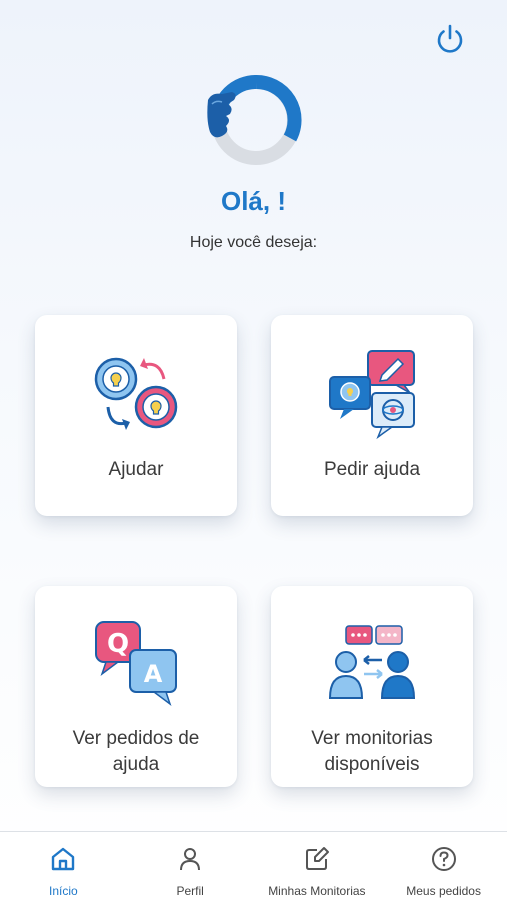 This screenshot has height=900, width=507. I want to click on nav-label-perfil: Perfil, so click(190, 891).